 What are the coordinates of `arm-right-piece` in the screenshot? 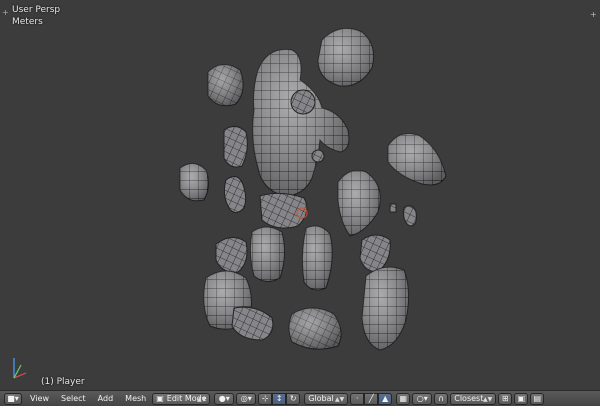 It's located at (359, 203).